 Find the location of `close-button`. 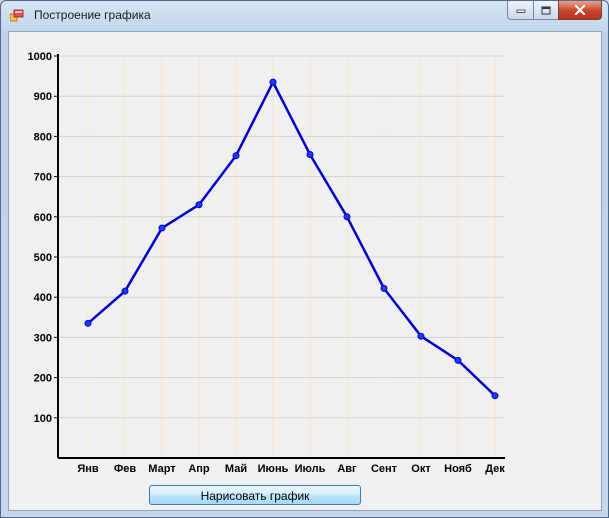

close-button is located at coordinates (580, 10).